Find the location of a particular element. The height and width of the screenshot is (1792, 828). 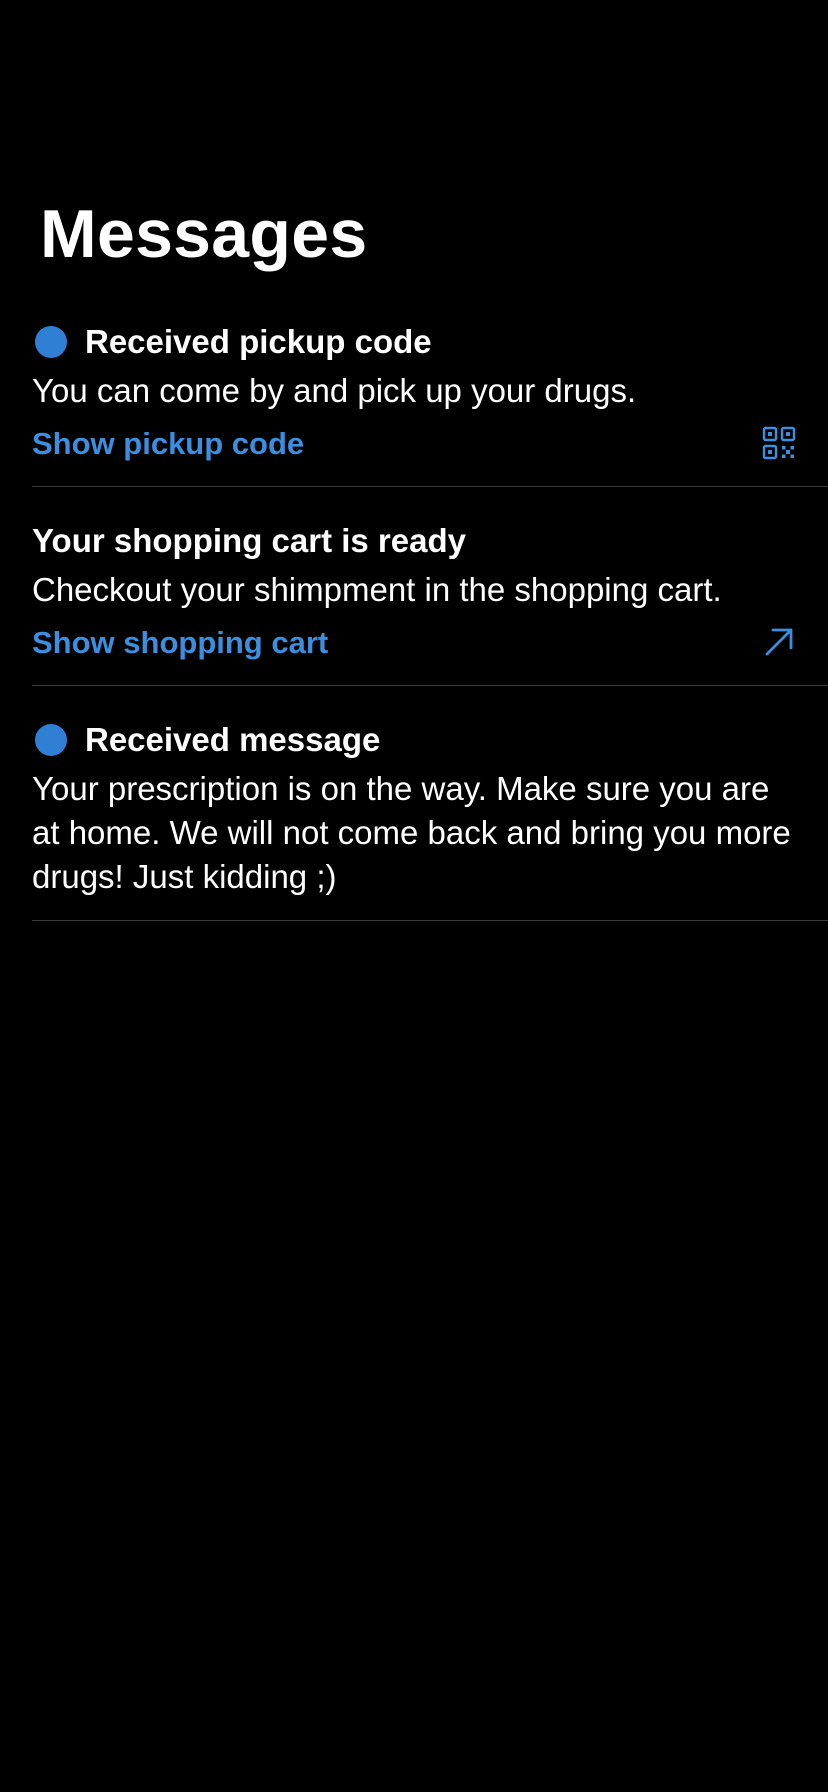

message-header: Received pickup code is located at coordinates (232, 342).